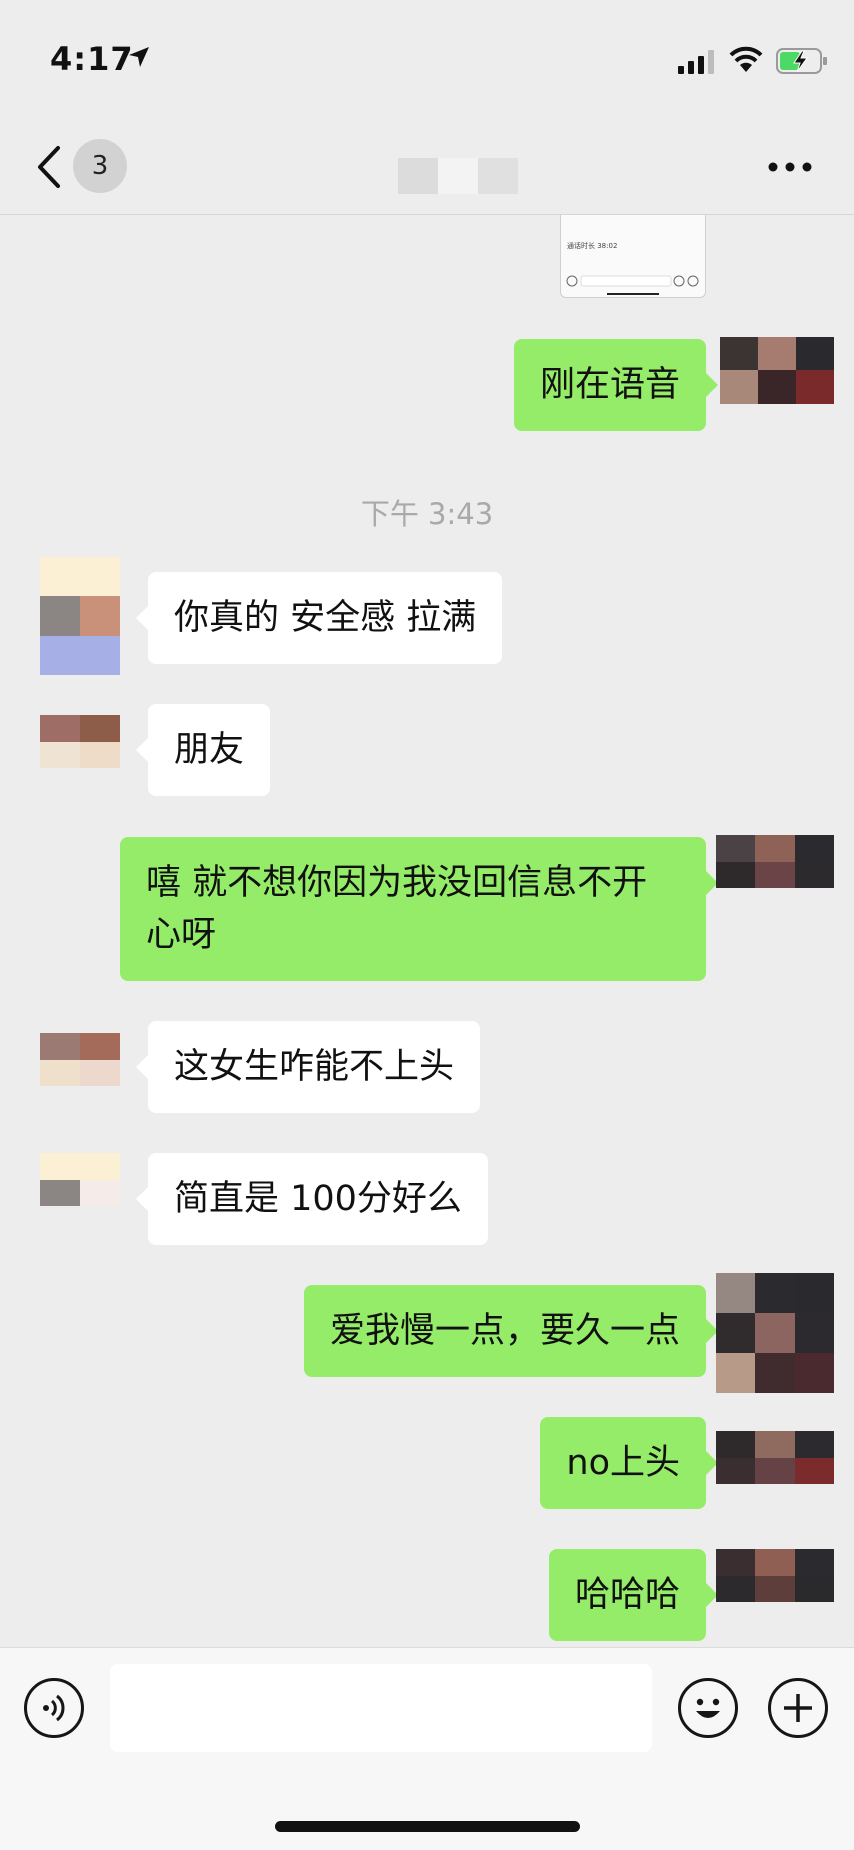  What do you see at coordinates (203, 750) in the screenshot?
I see `message-bubble-incoming: 朋友` at bounding box center [203, 750].